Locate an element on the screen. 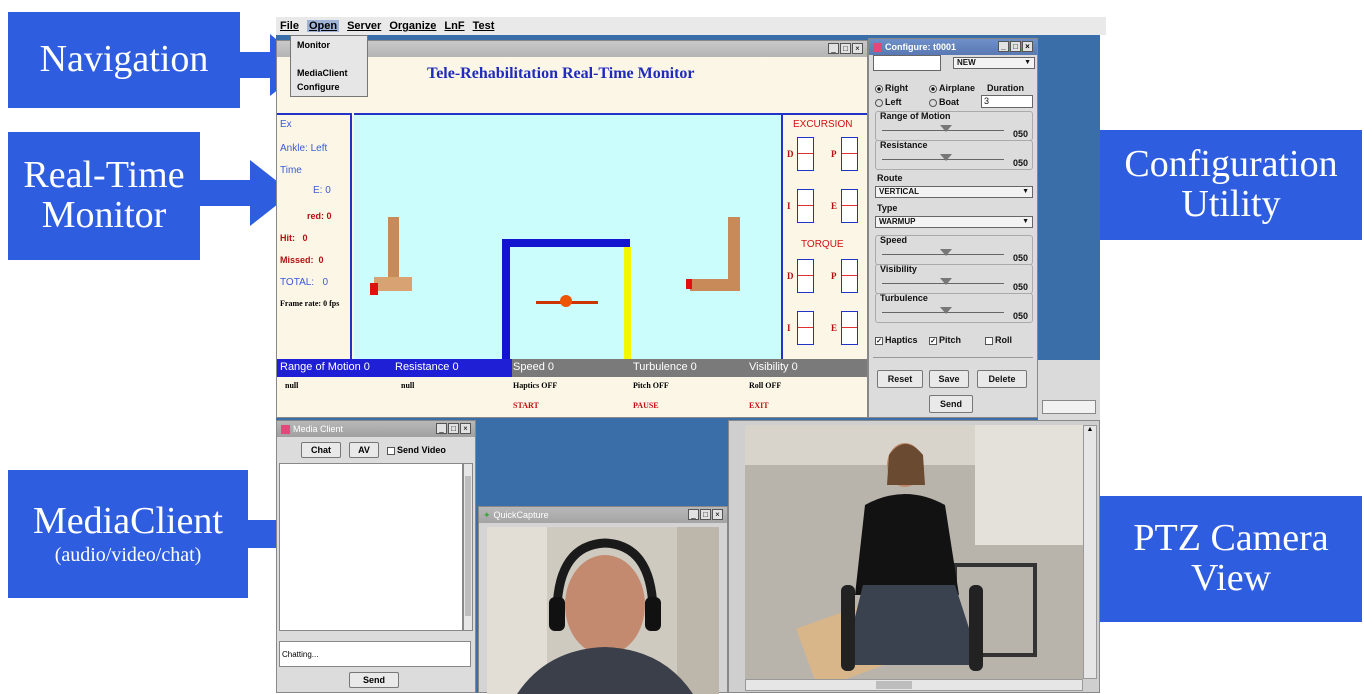 This screenshot has height=694, width=1364. null-value-1: null is located at coordinates (292, 385).